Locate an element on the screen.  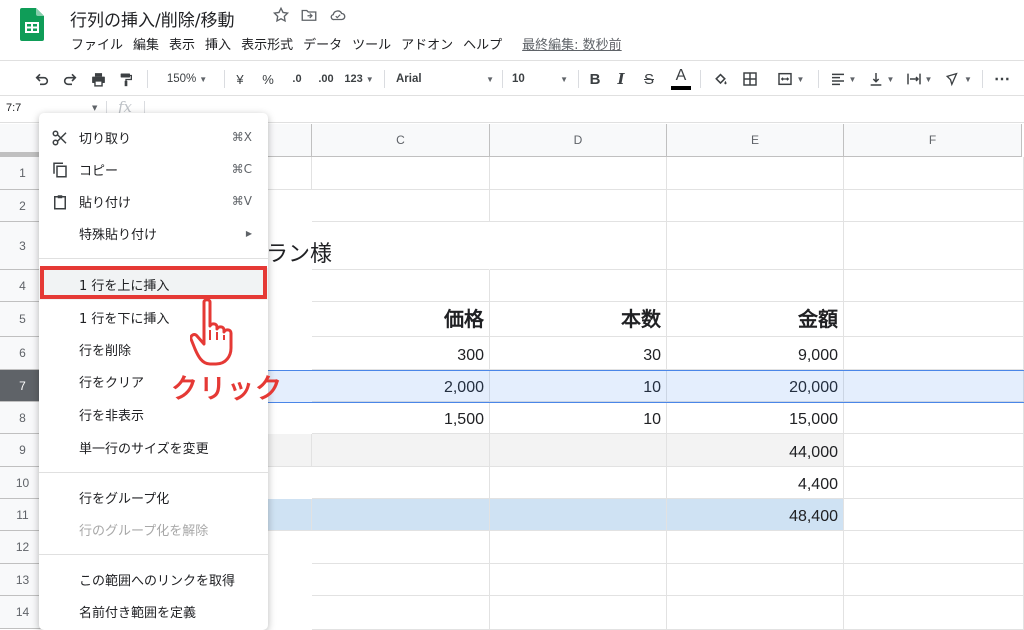
cell-d10 is located at coordinates (578, 483).